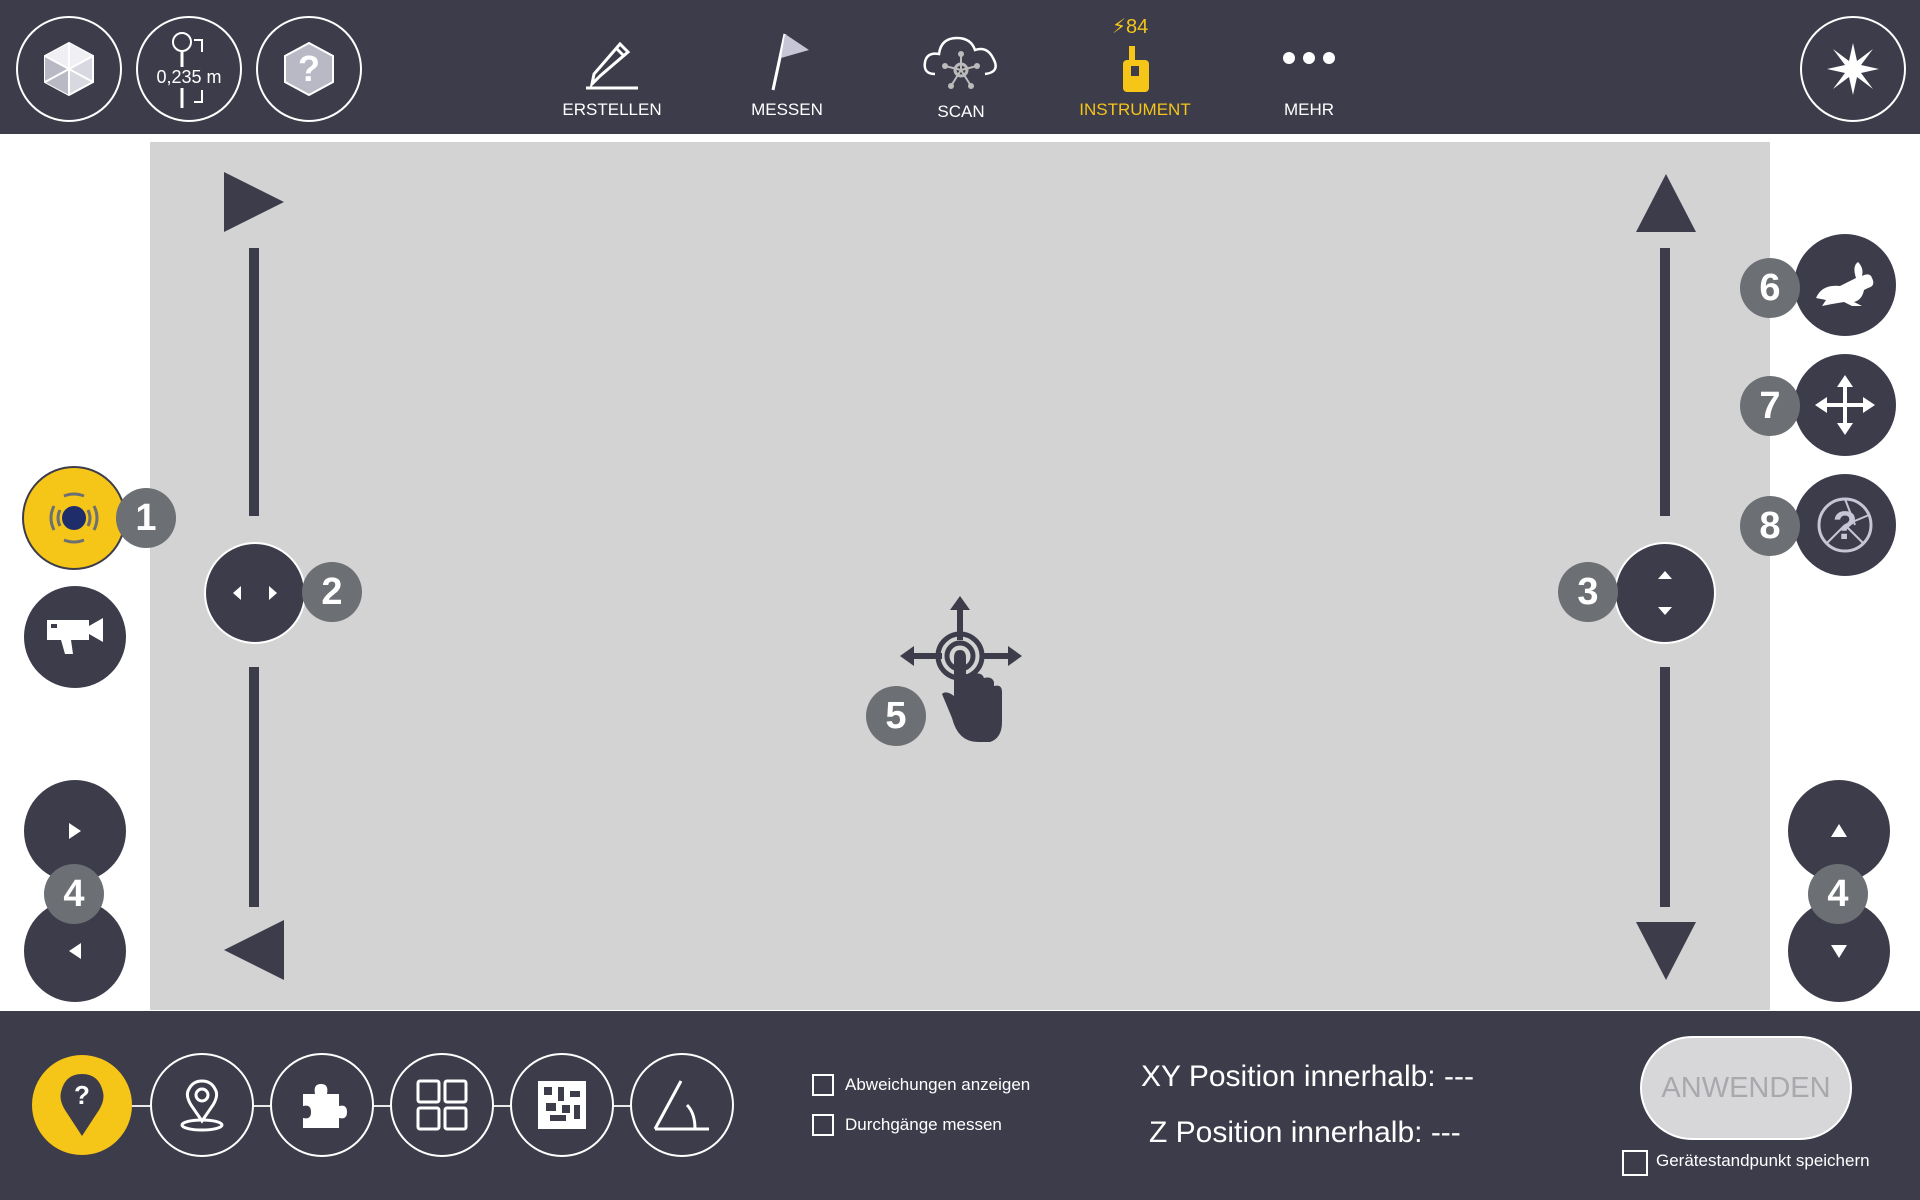  I want to click on view-cube-button, so click(69, 69).